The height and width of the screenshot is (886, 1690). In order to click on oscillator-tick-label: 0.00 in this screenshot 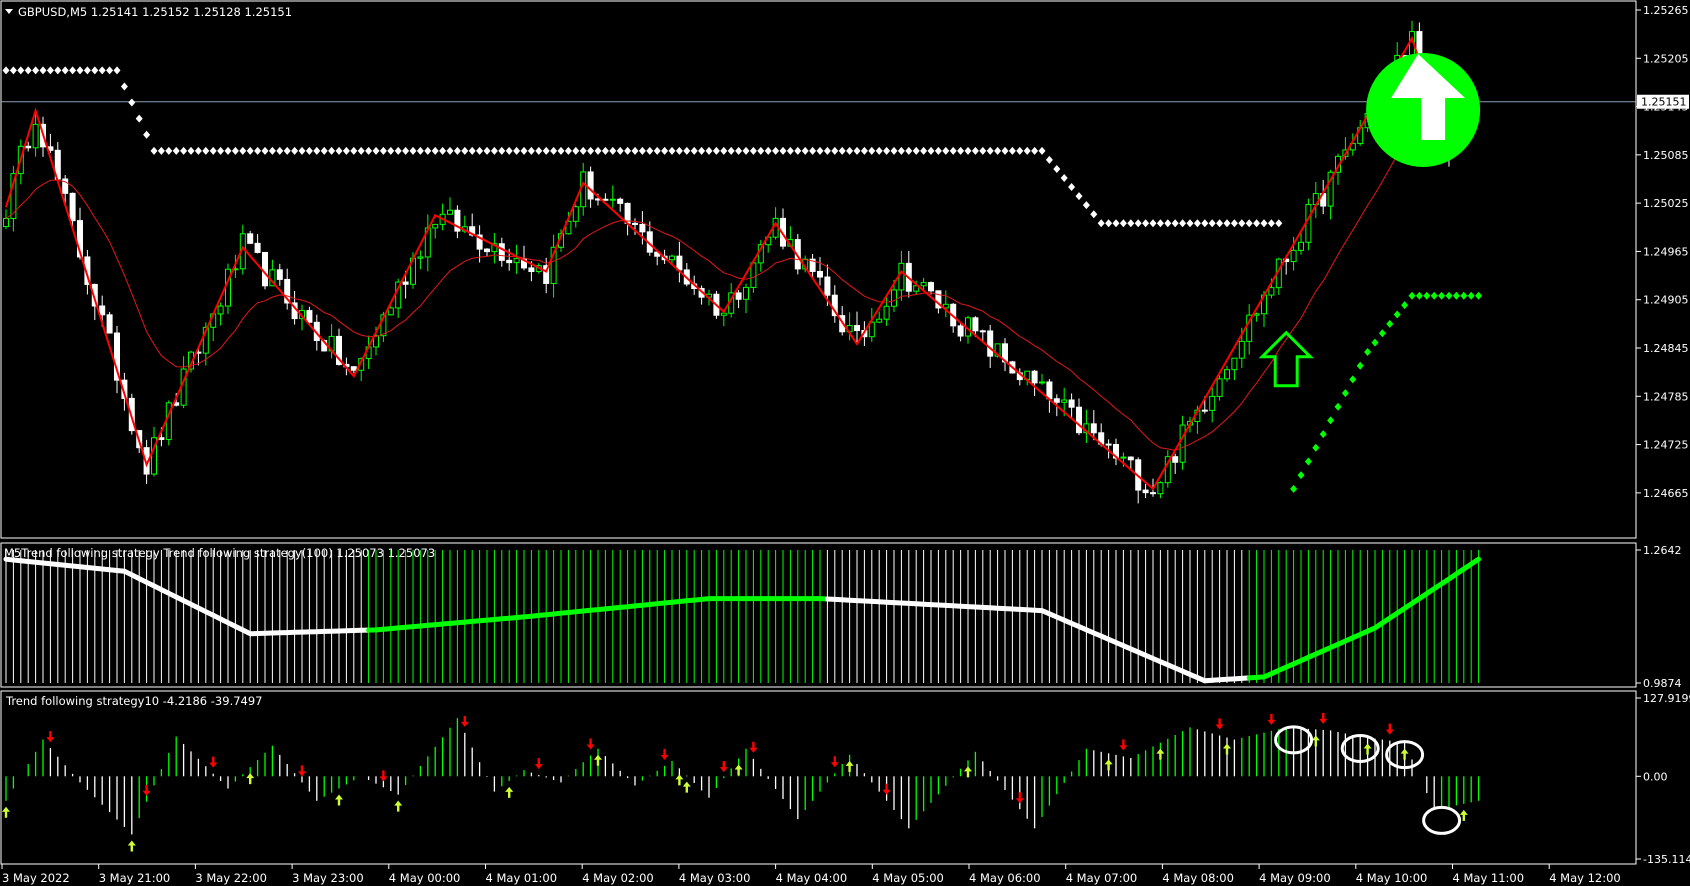, I will do `click(1655, 776)`.